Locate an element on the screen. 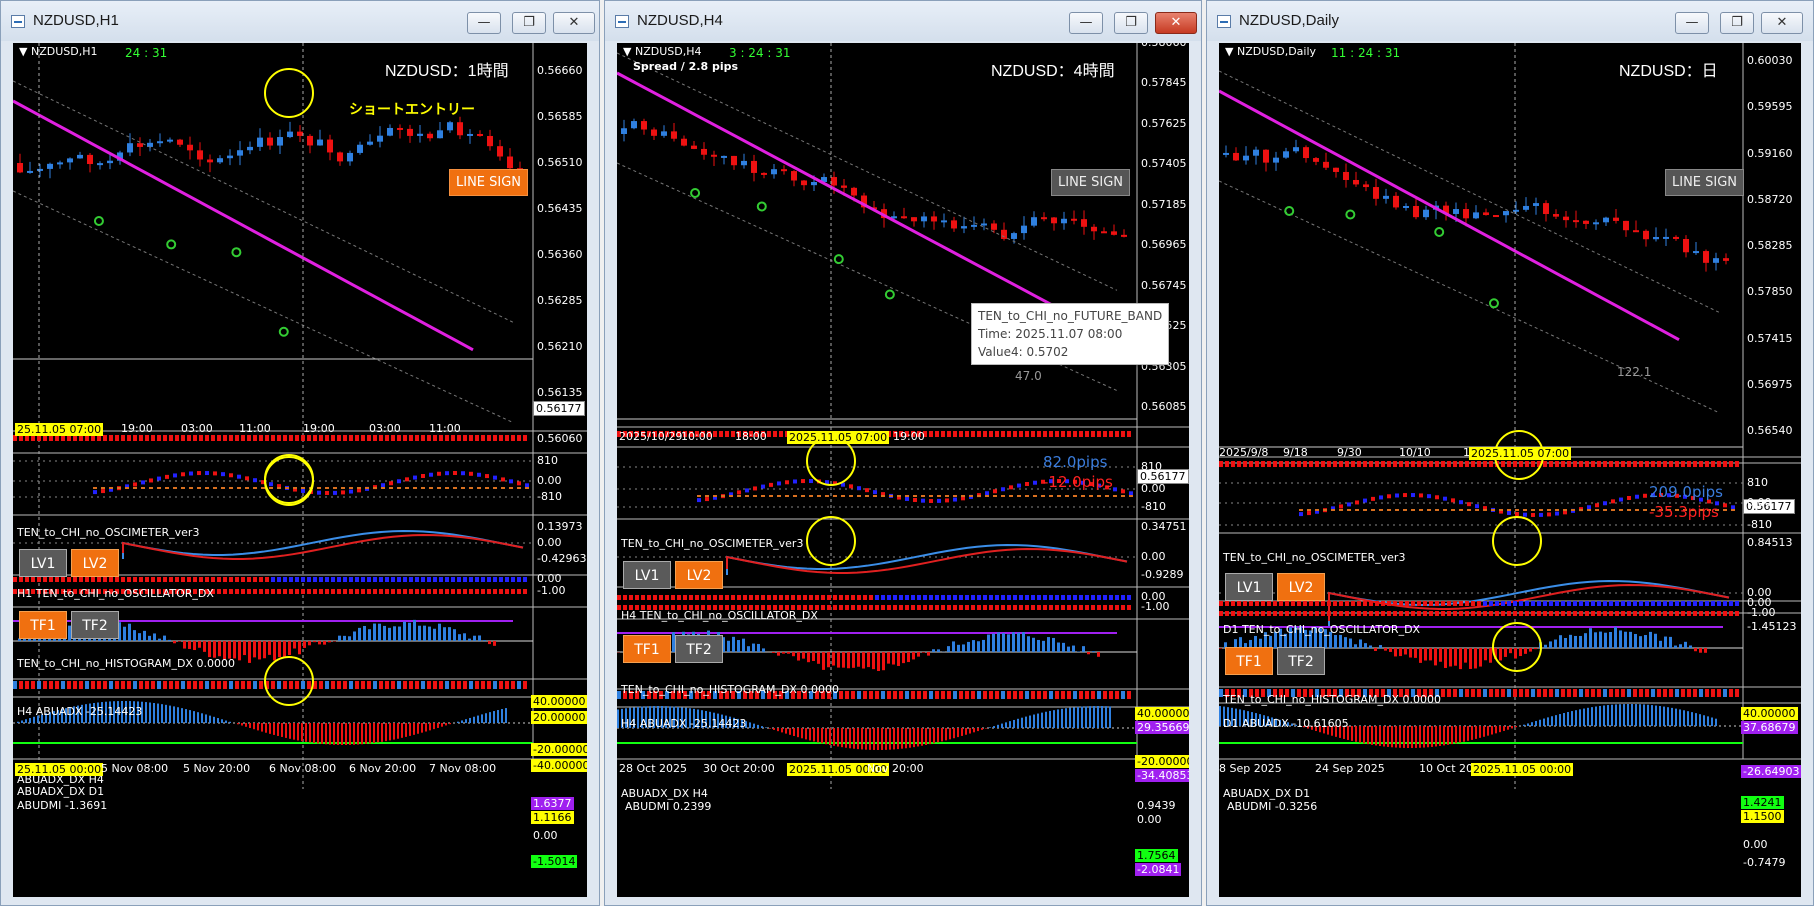 The width and height of the screenshot is (1814, 906). price-axis-label: 0.60030 is located at coordinates (1770, 60).